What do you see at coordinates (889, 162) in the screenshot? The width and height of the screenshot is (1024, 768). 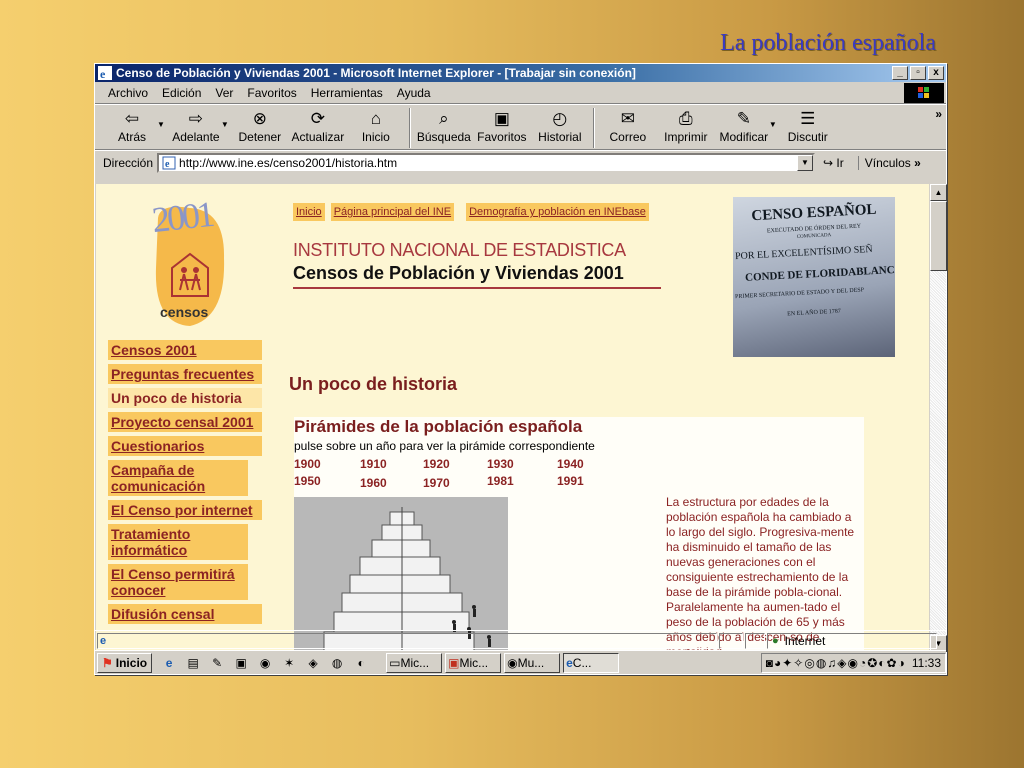 I see `links-button: Vínculos »` at bounding box center [889, 162].